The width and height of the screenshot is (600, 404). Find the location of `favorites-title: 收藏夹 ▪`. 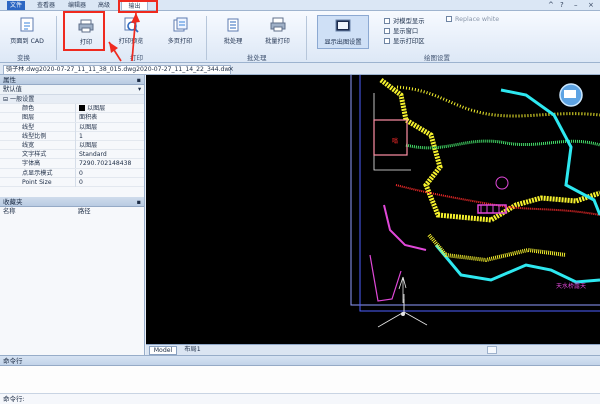

favorites-title: 收藏夹 ▪ is located at coordinates (72, 201).